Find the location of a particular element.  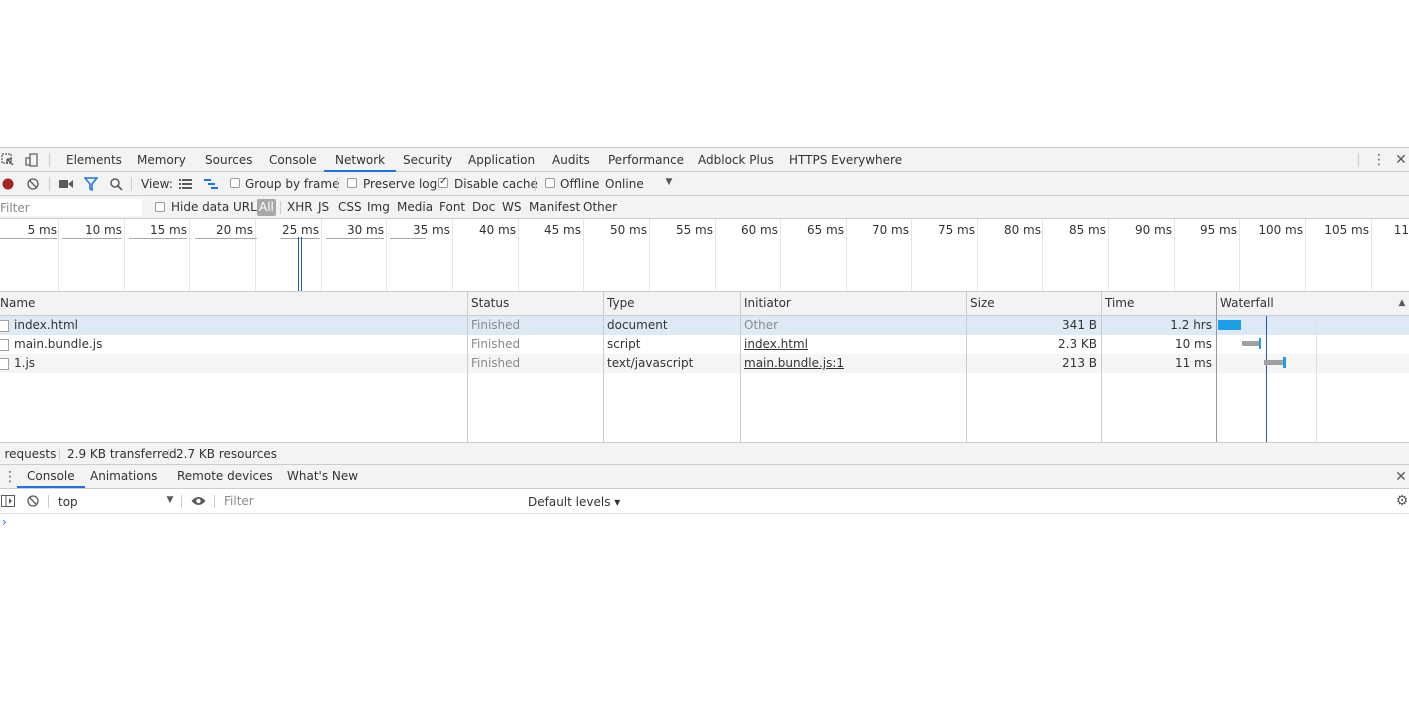

type-filter-css: CSS is located at coordinates (350, 207).